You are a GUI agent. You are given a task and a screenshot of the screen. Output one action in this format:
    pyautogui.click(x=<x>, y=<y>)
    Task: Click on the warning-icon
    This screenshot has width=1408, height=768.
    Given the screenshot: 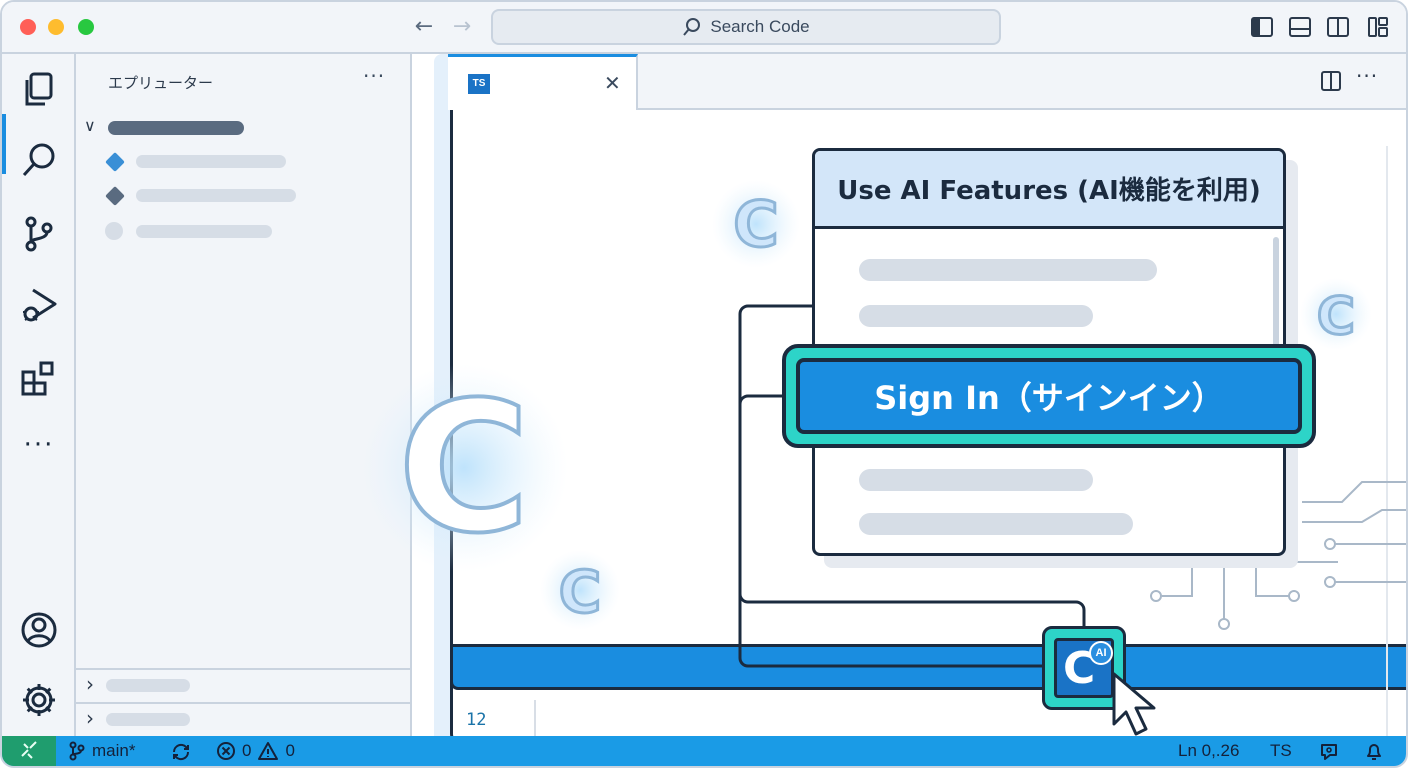 What is the action you would take?
    pyautogui.click(x=268, y=751)
    